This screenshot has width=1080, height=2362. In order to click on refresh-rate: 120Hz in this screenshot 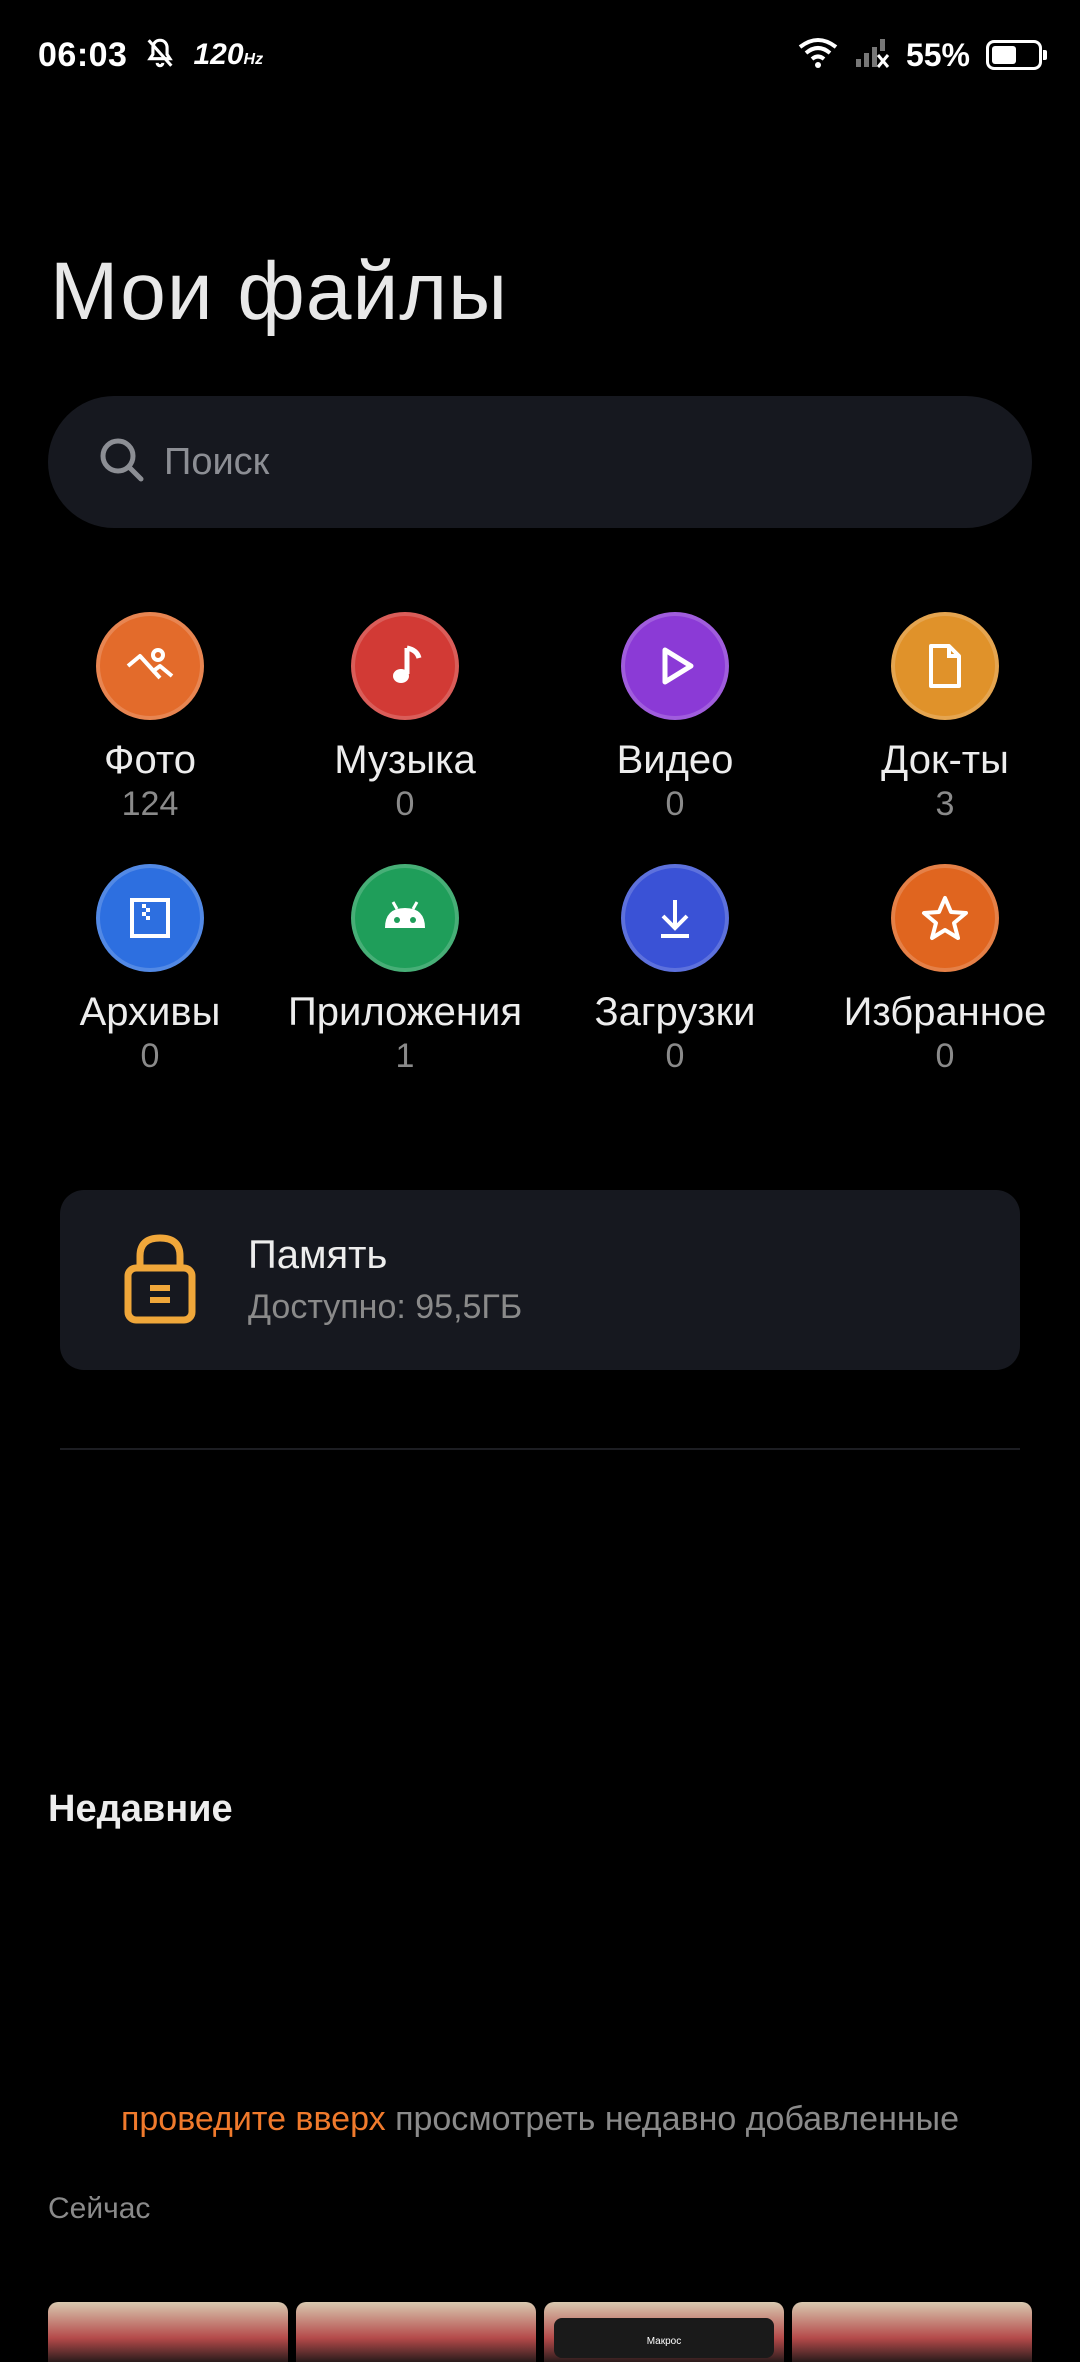, I will do `click(228, 55)`.